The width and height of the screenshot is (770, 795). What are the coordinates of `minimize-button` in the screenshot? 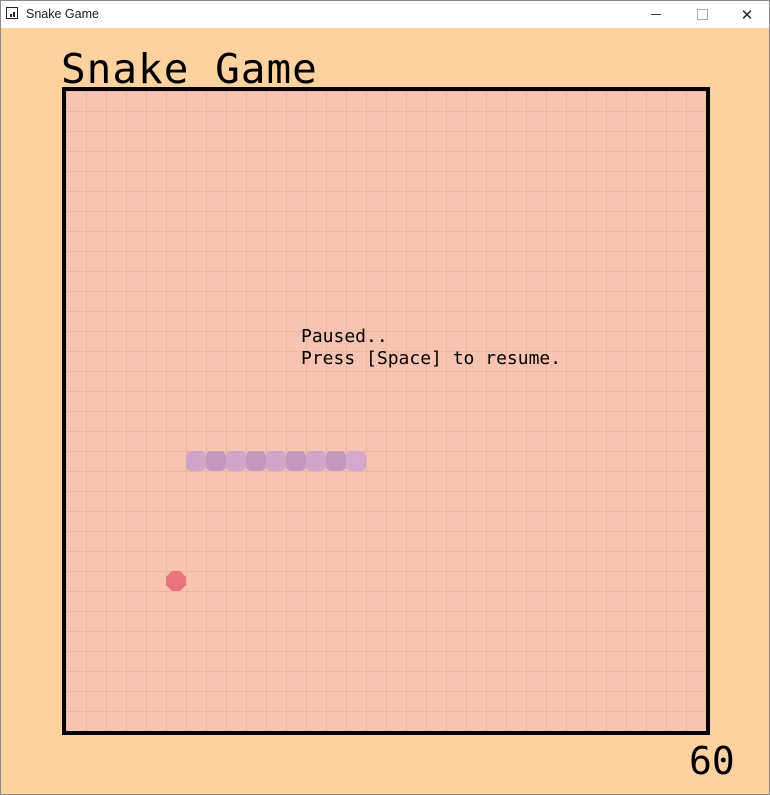 It's located at (656, 14).